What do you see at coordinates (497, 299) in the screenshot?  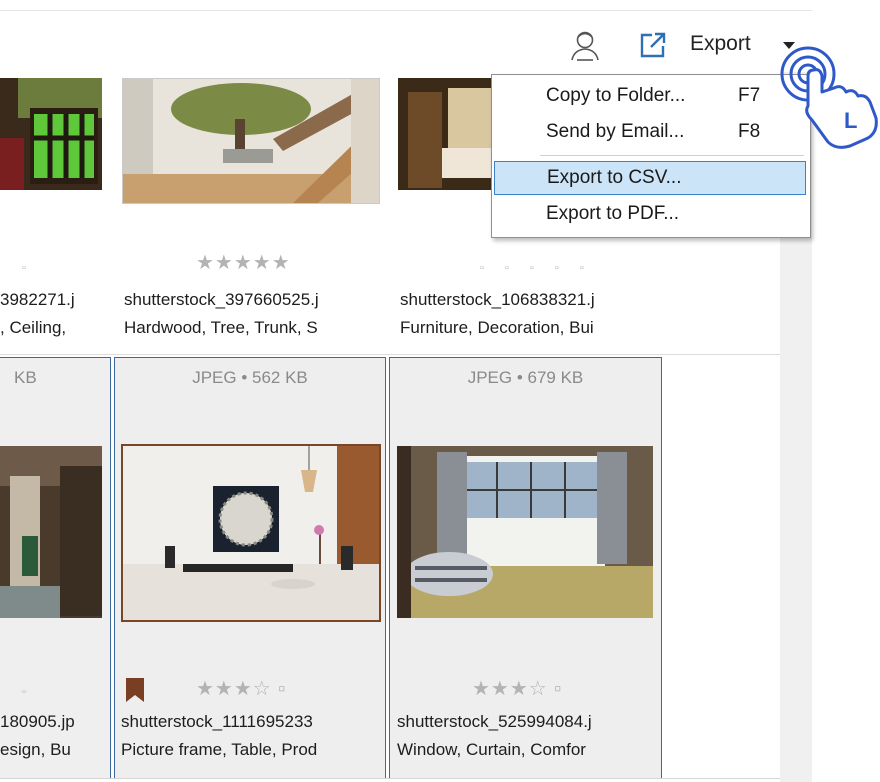 I see `file-name: shutterstock_106838321.j` at bounding box center [497, 299].